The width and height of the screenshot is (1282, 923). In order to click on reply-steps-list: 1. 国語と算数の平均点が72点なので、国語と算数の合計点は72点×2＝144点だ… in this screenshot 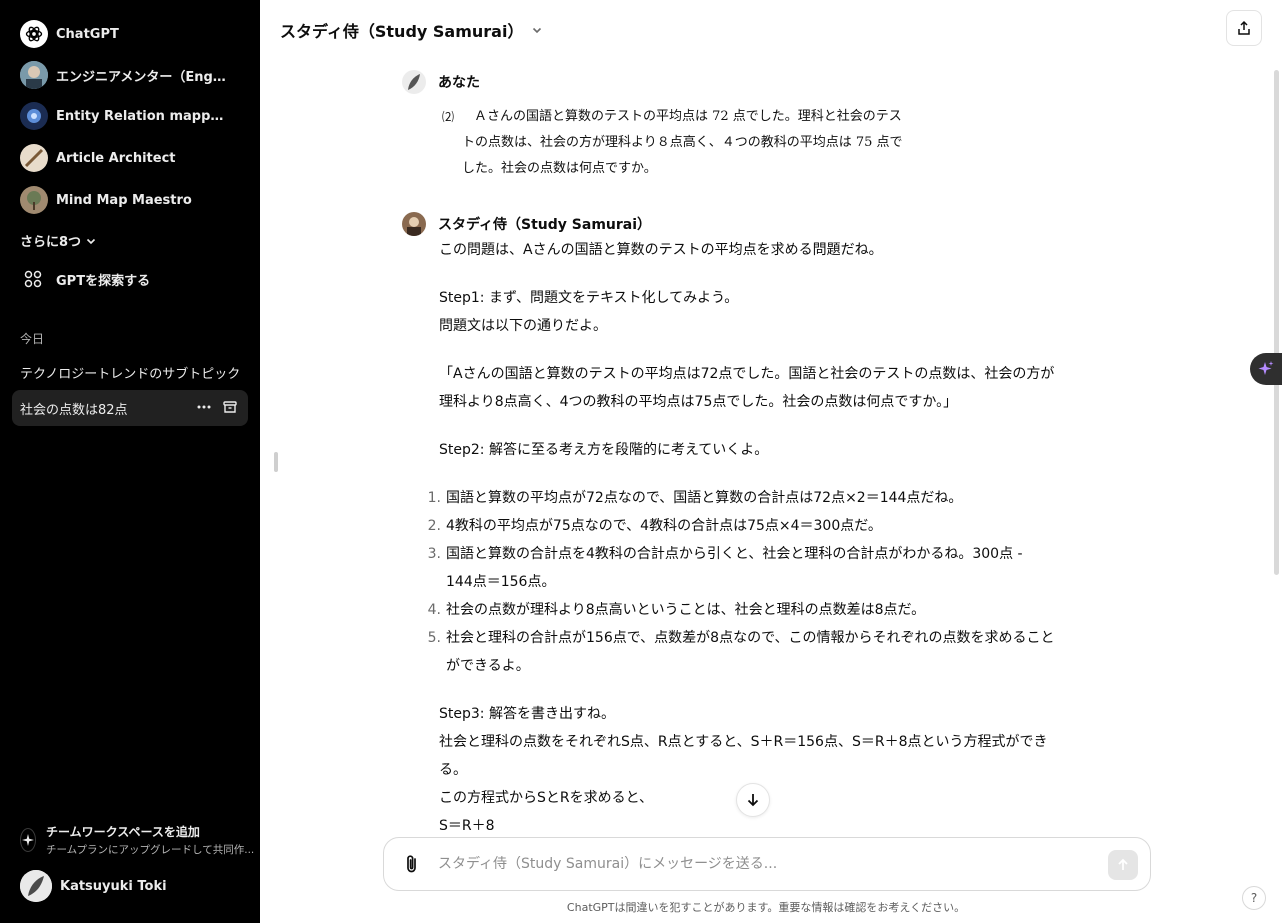, I will do `click(742, 582)`.